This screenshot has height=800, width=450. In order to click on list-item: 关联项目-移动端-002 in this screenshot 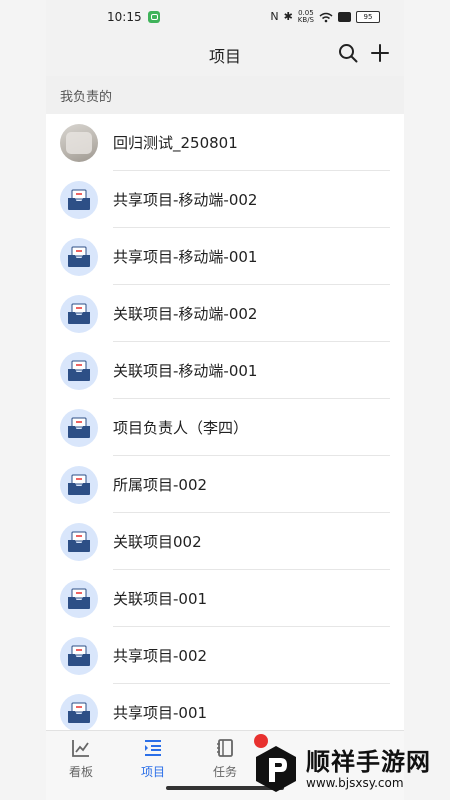, I will do `click(225, 313)`.